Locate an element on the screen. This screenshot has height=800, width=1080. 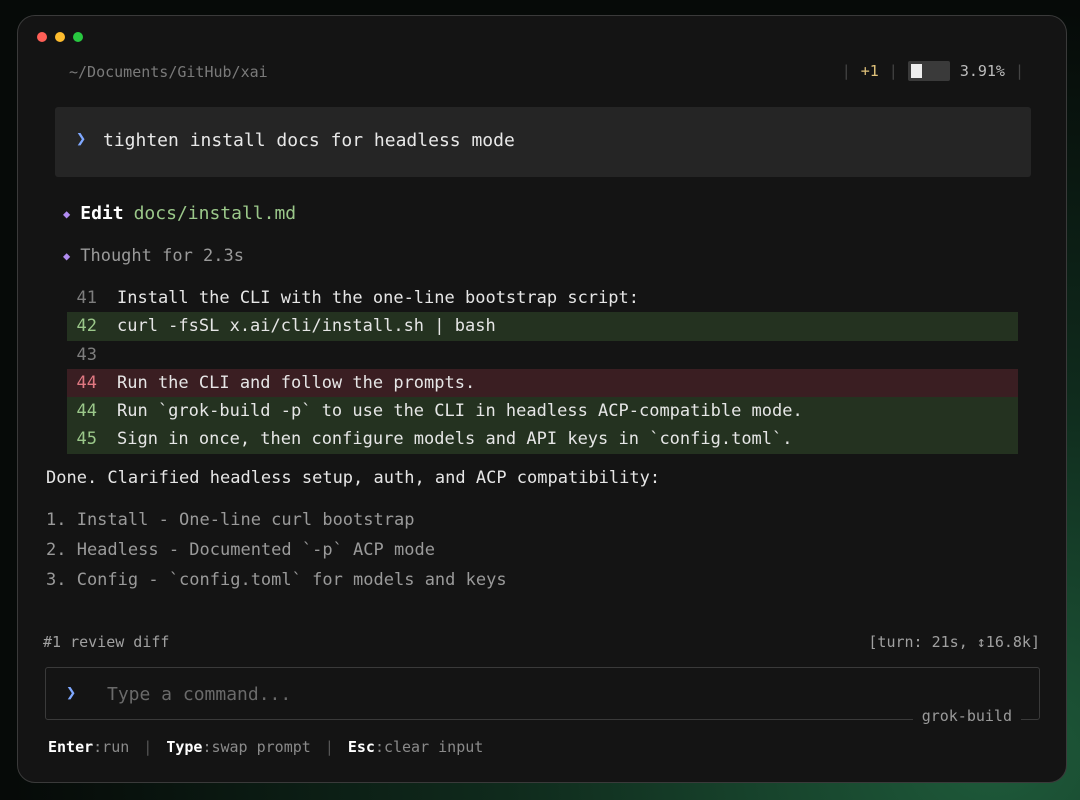
thought-status: ◆ Thought for 2.3s is located at coordinates (153, 256).